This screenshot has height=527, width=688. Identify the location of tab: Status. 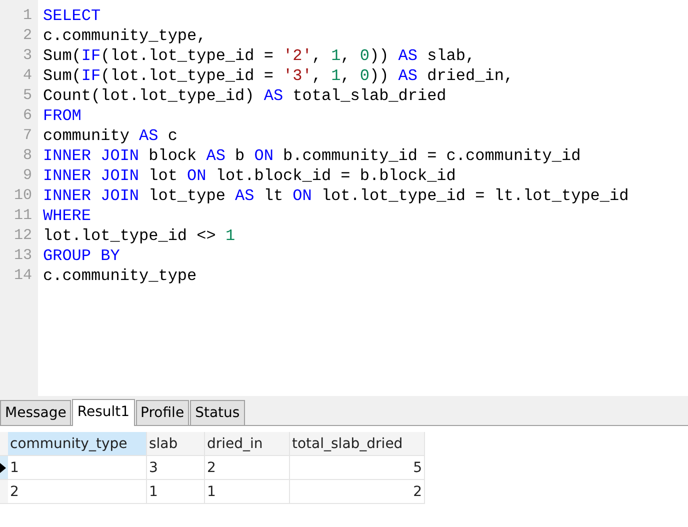
(217, 412).